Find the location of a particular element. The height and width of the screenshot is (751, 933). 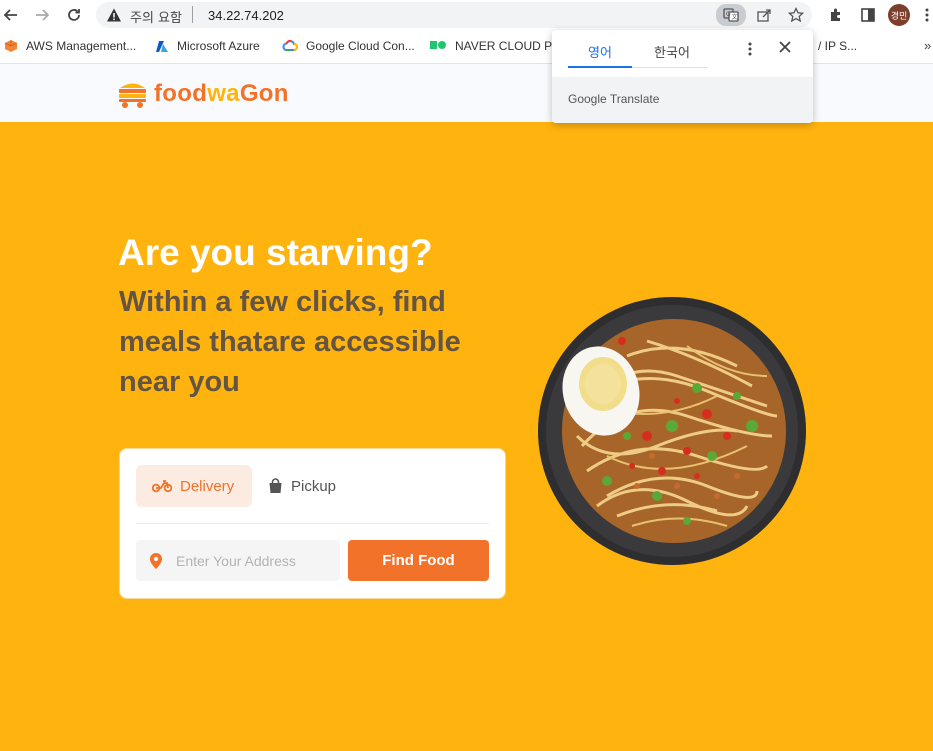

address-field is located at coordinates (238, 560).